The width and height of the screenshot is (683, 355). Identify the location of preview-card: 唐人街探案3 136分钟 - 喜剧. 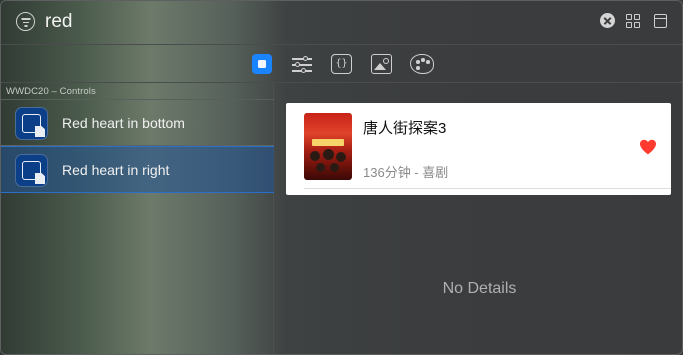
(478, 149).